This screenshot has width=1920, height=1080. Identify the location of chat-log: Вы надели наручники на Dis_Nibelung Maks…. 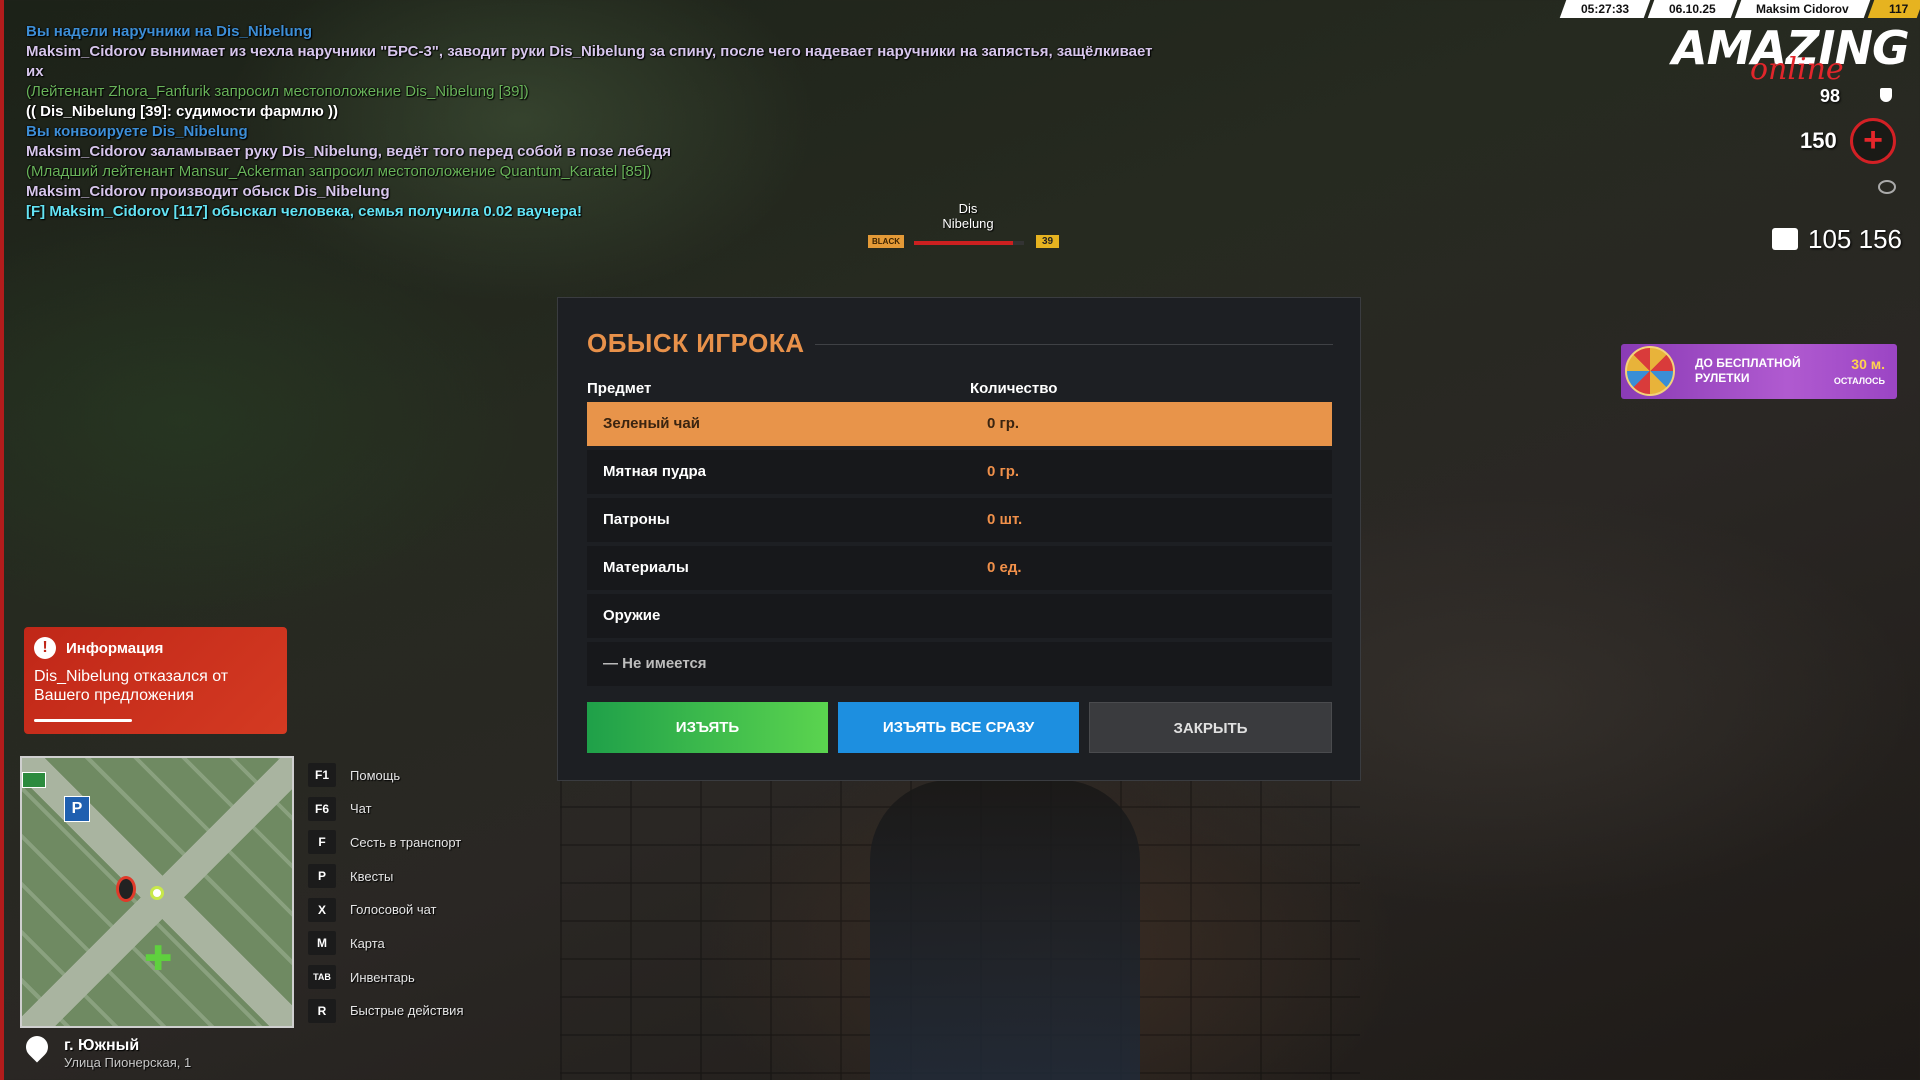
(596, 122).